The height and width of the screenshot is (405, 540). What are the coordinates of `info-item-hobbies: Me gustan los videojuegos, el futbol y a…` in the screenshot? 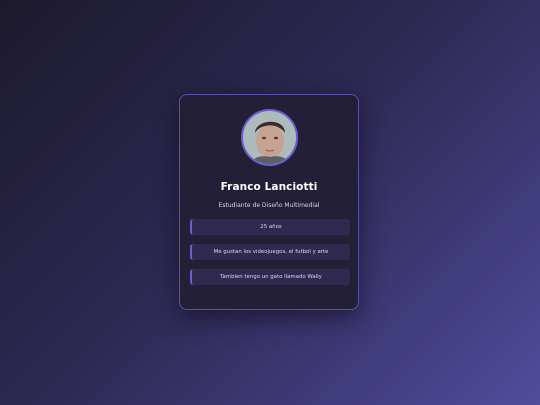 It's located at (270, 252).